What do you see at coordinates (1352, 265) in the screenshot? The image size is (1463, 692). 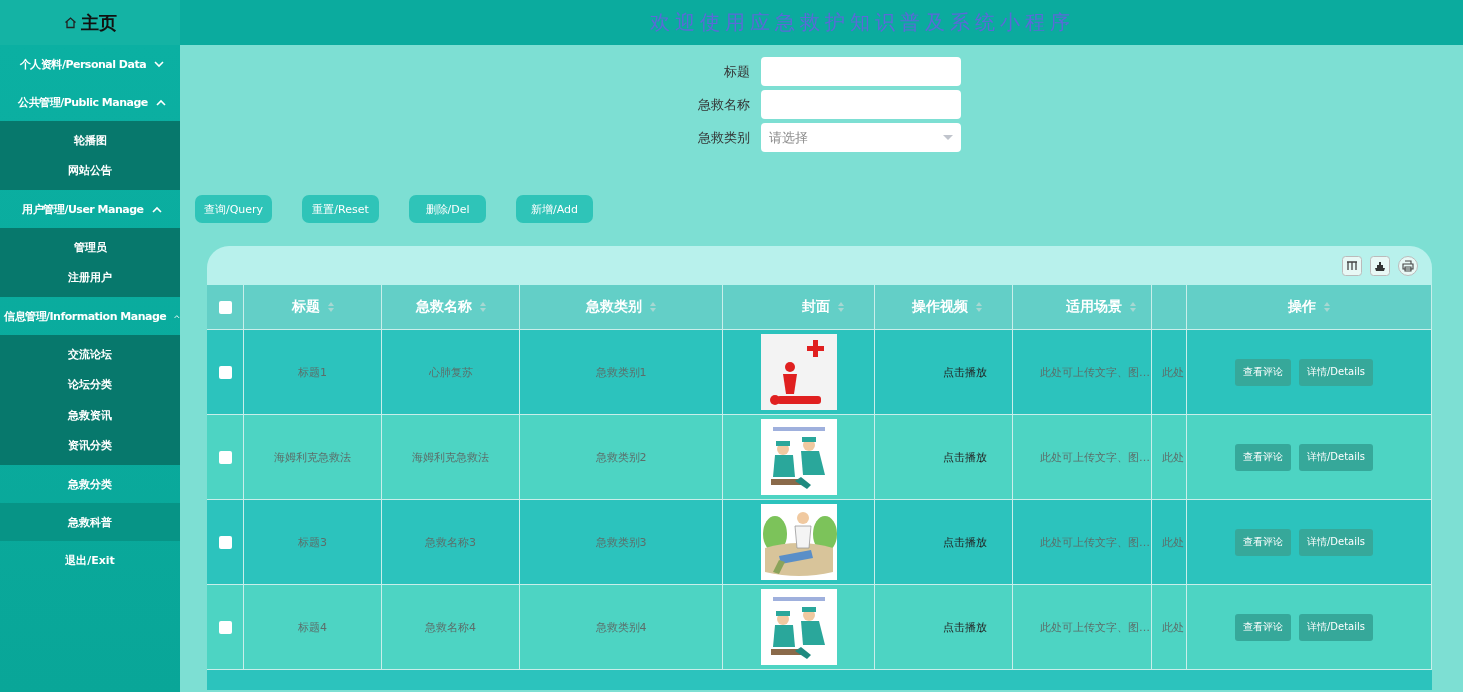 I see `columns-icon` at bounding box center [1352, 265].